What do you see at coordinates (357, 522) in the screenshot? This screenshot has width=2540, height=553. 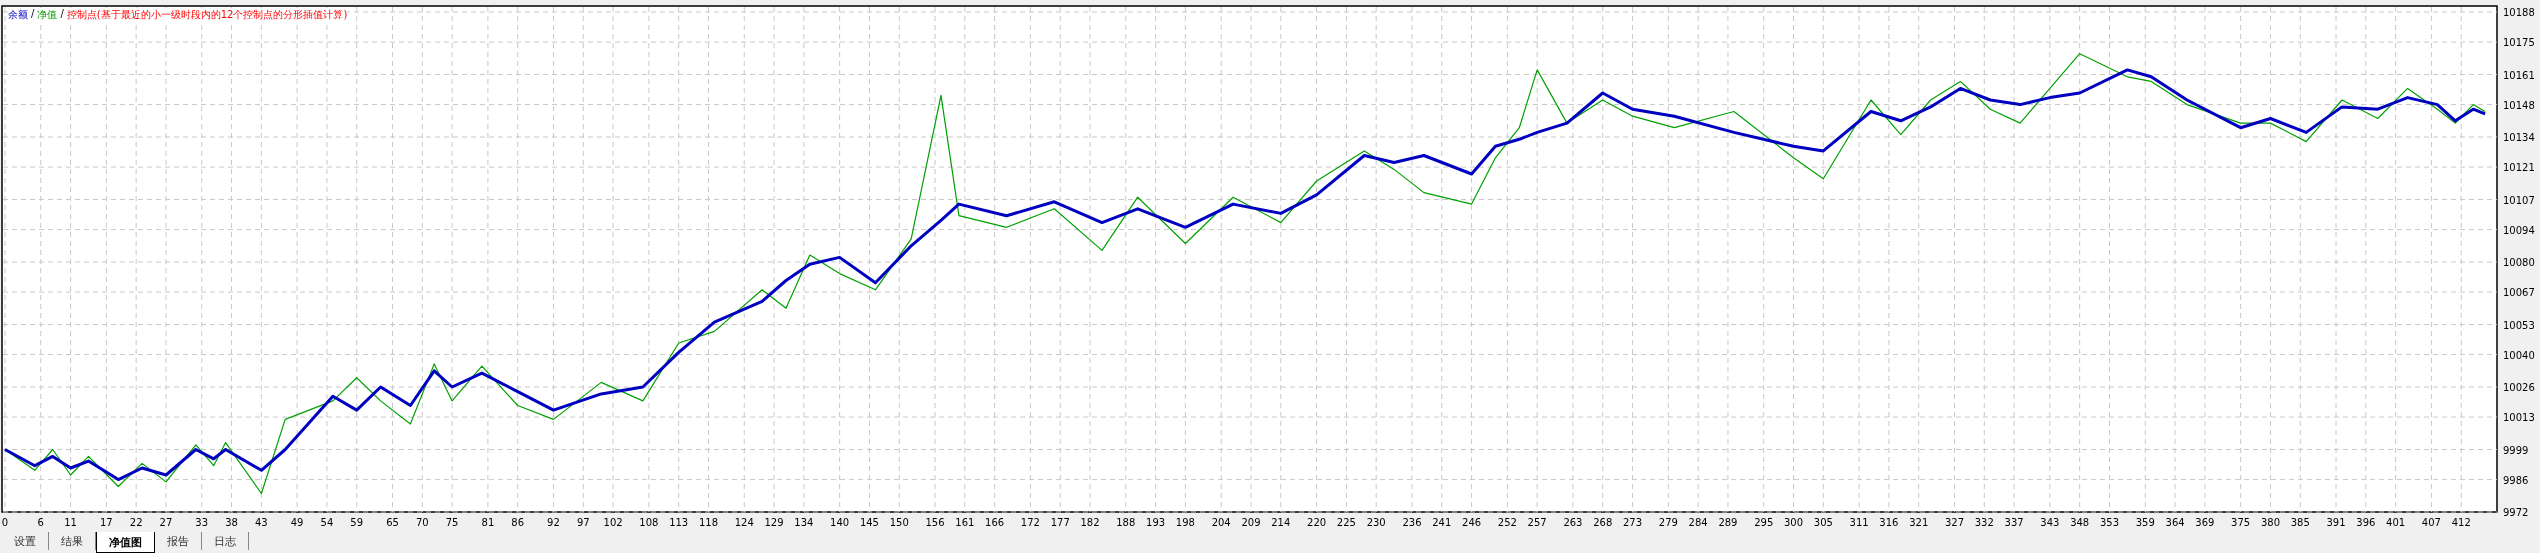 I see `x-tick-label: 59` at bounding box center [357, 522].